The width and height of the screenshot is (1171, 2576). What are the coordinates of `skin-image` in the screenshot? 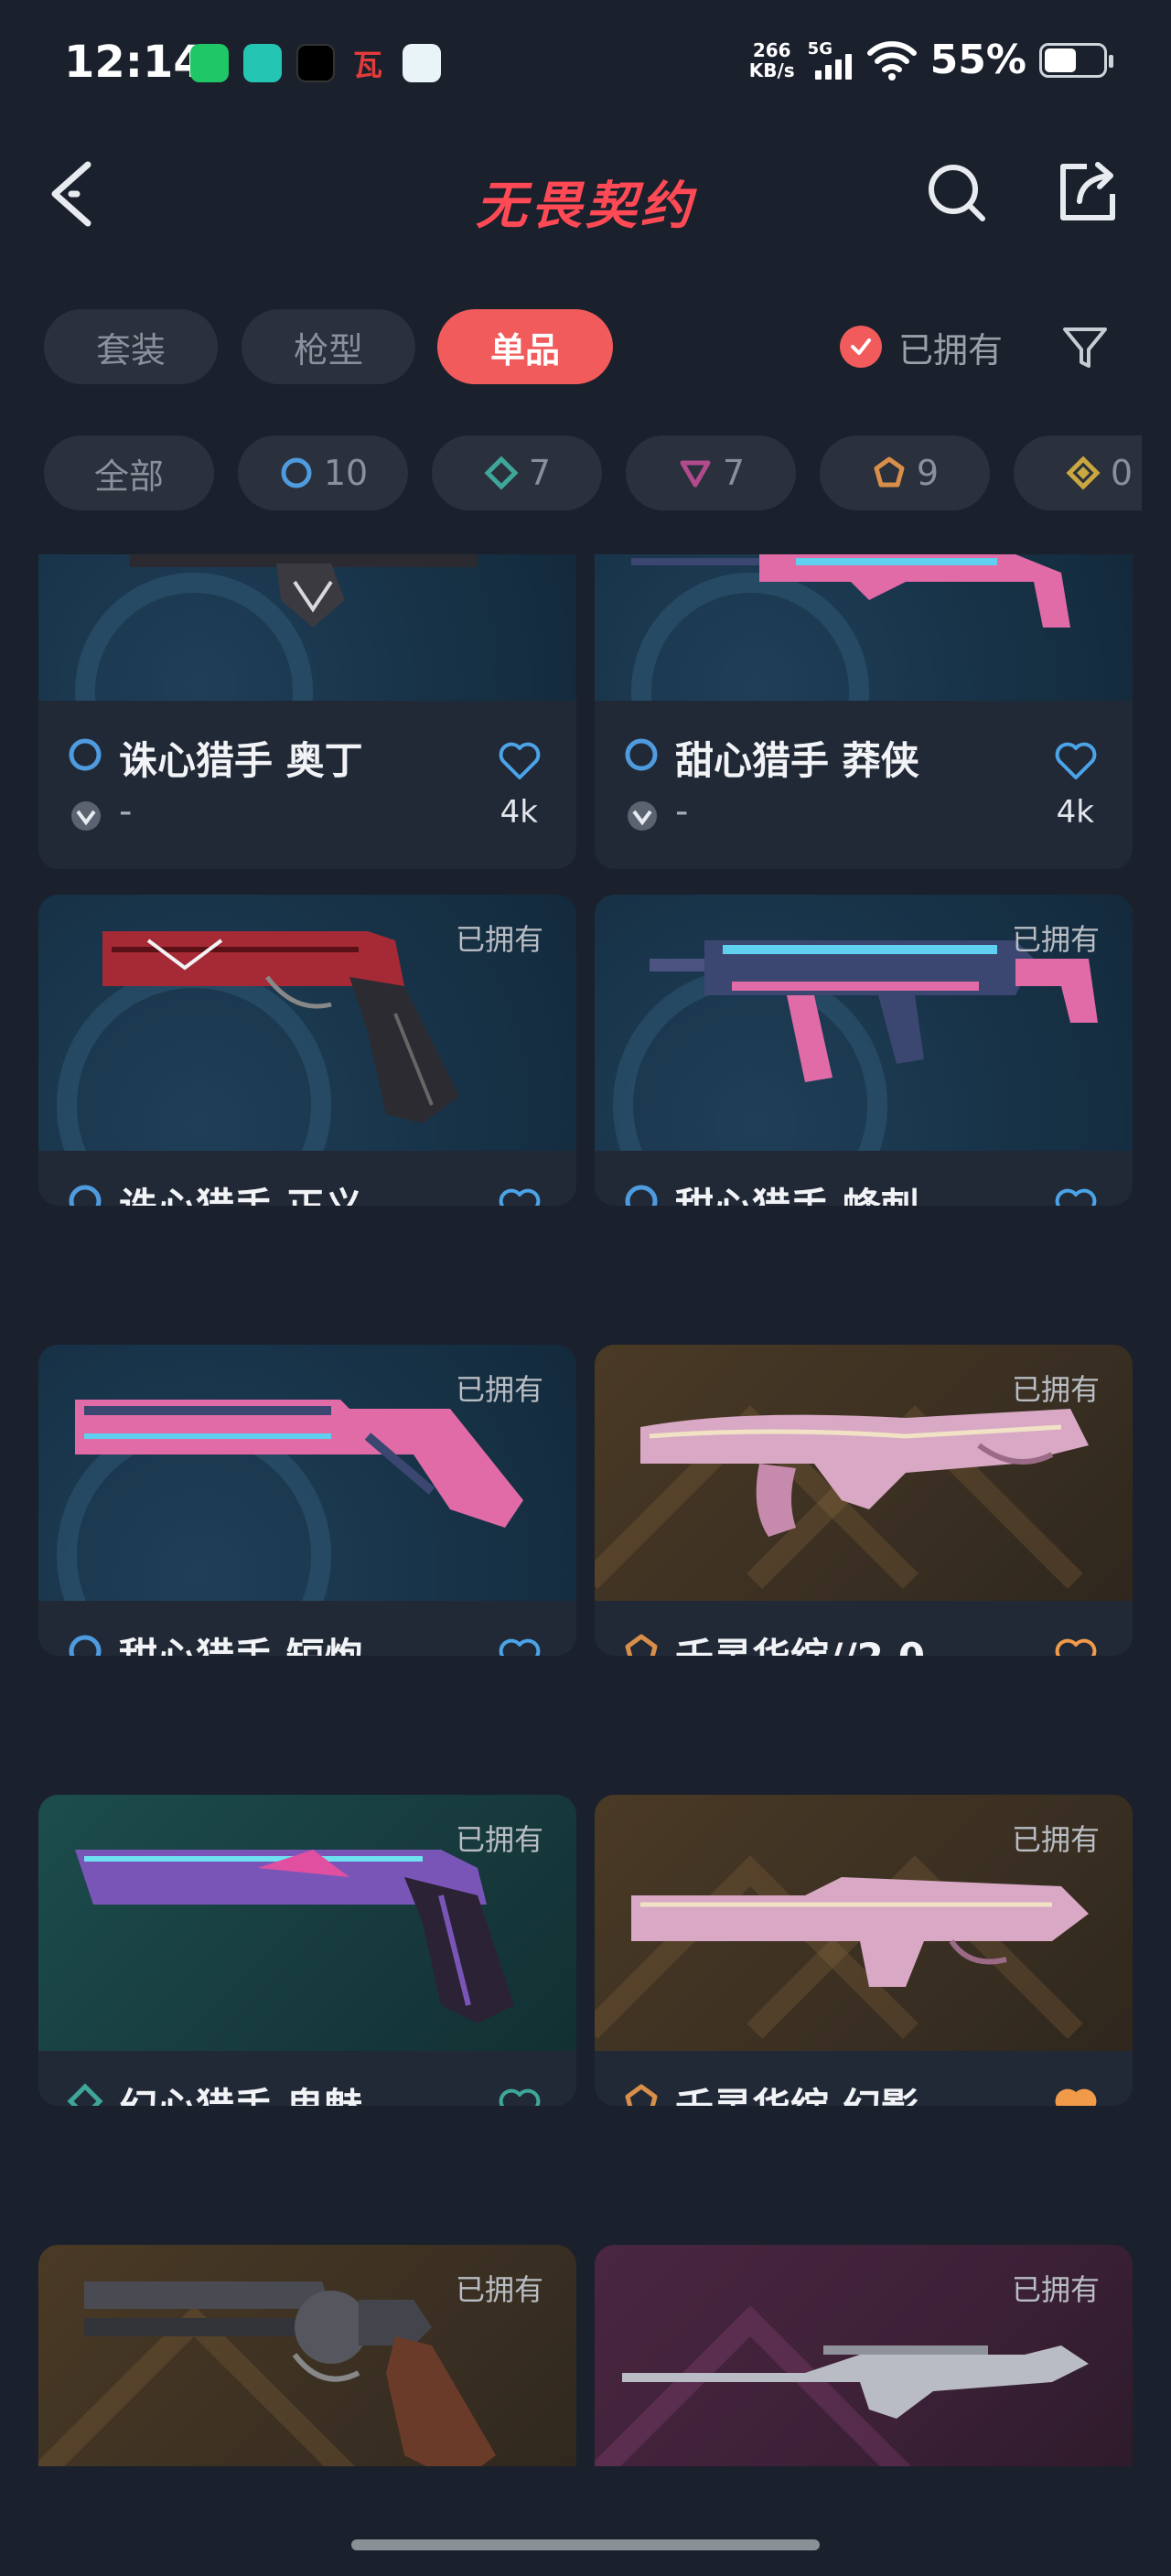 It's located at (864, 627).